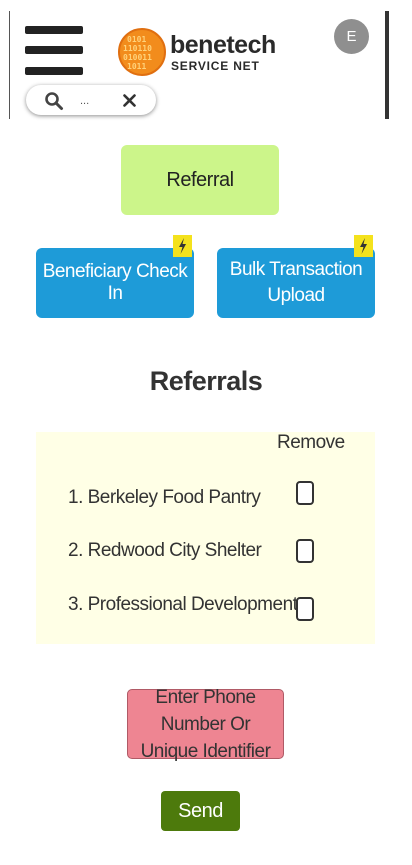  Describe the element at coordinates (183, 604) in the screenshot. I see `referral-item-label: 3. Professional Development` at that location.